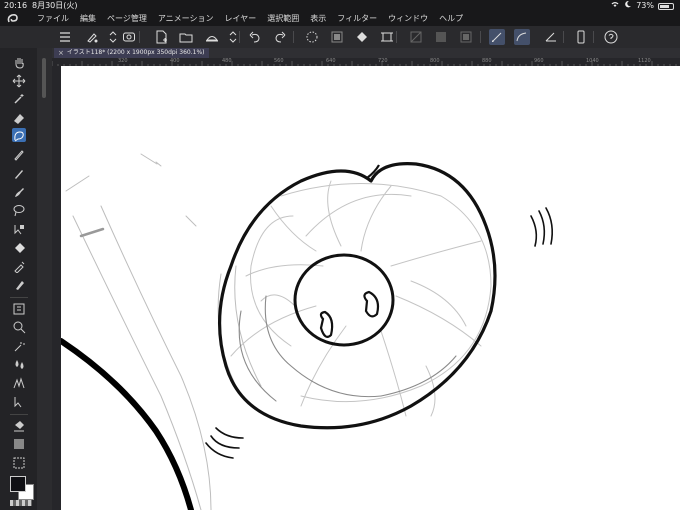 Image resolution: width=680 pixels, height=510 pixels. I want to click on wifi-icon, so click(615, 6).